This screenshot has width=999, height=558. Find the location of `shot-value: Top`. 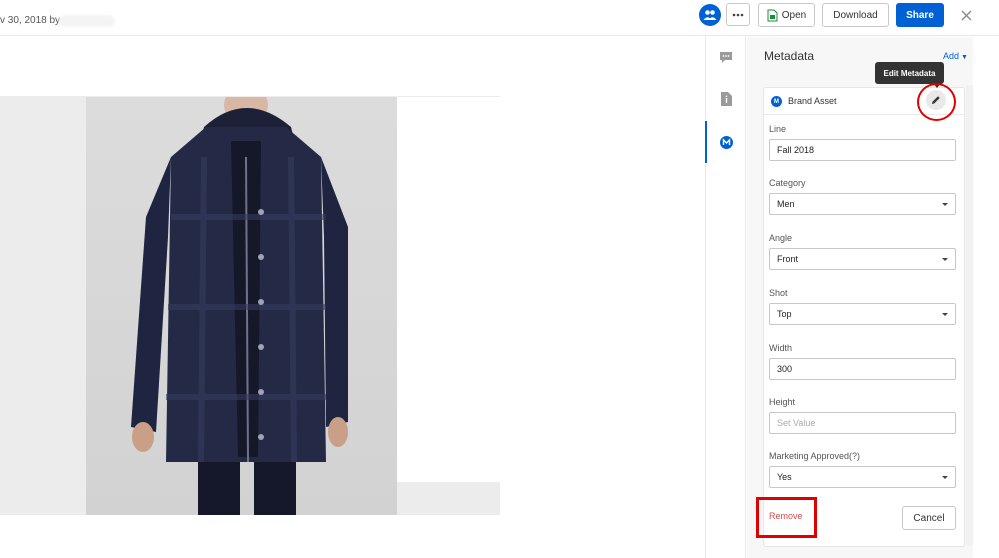

shot-value: Top is located at coordinates (784, 314).